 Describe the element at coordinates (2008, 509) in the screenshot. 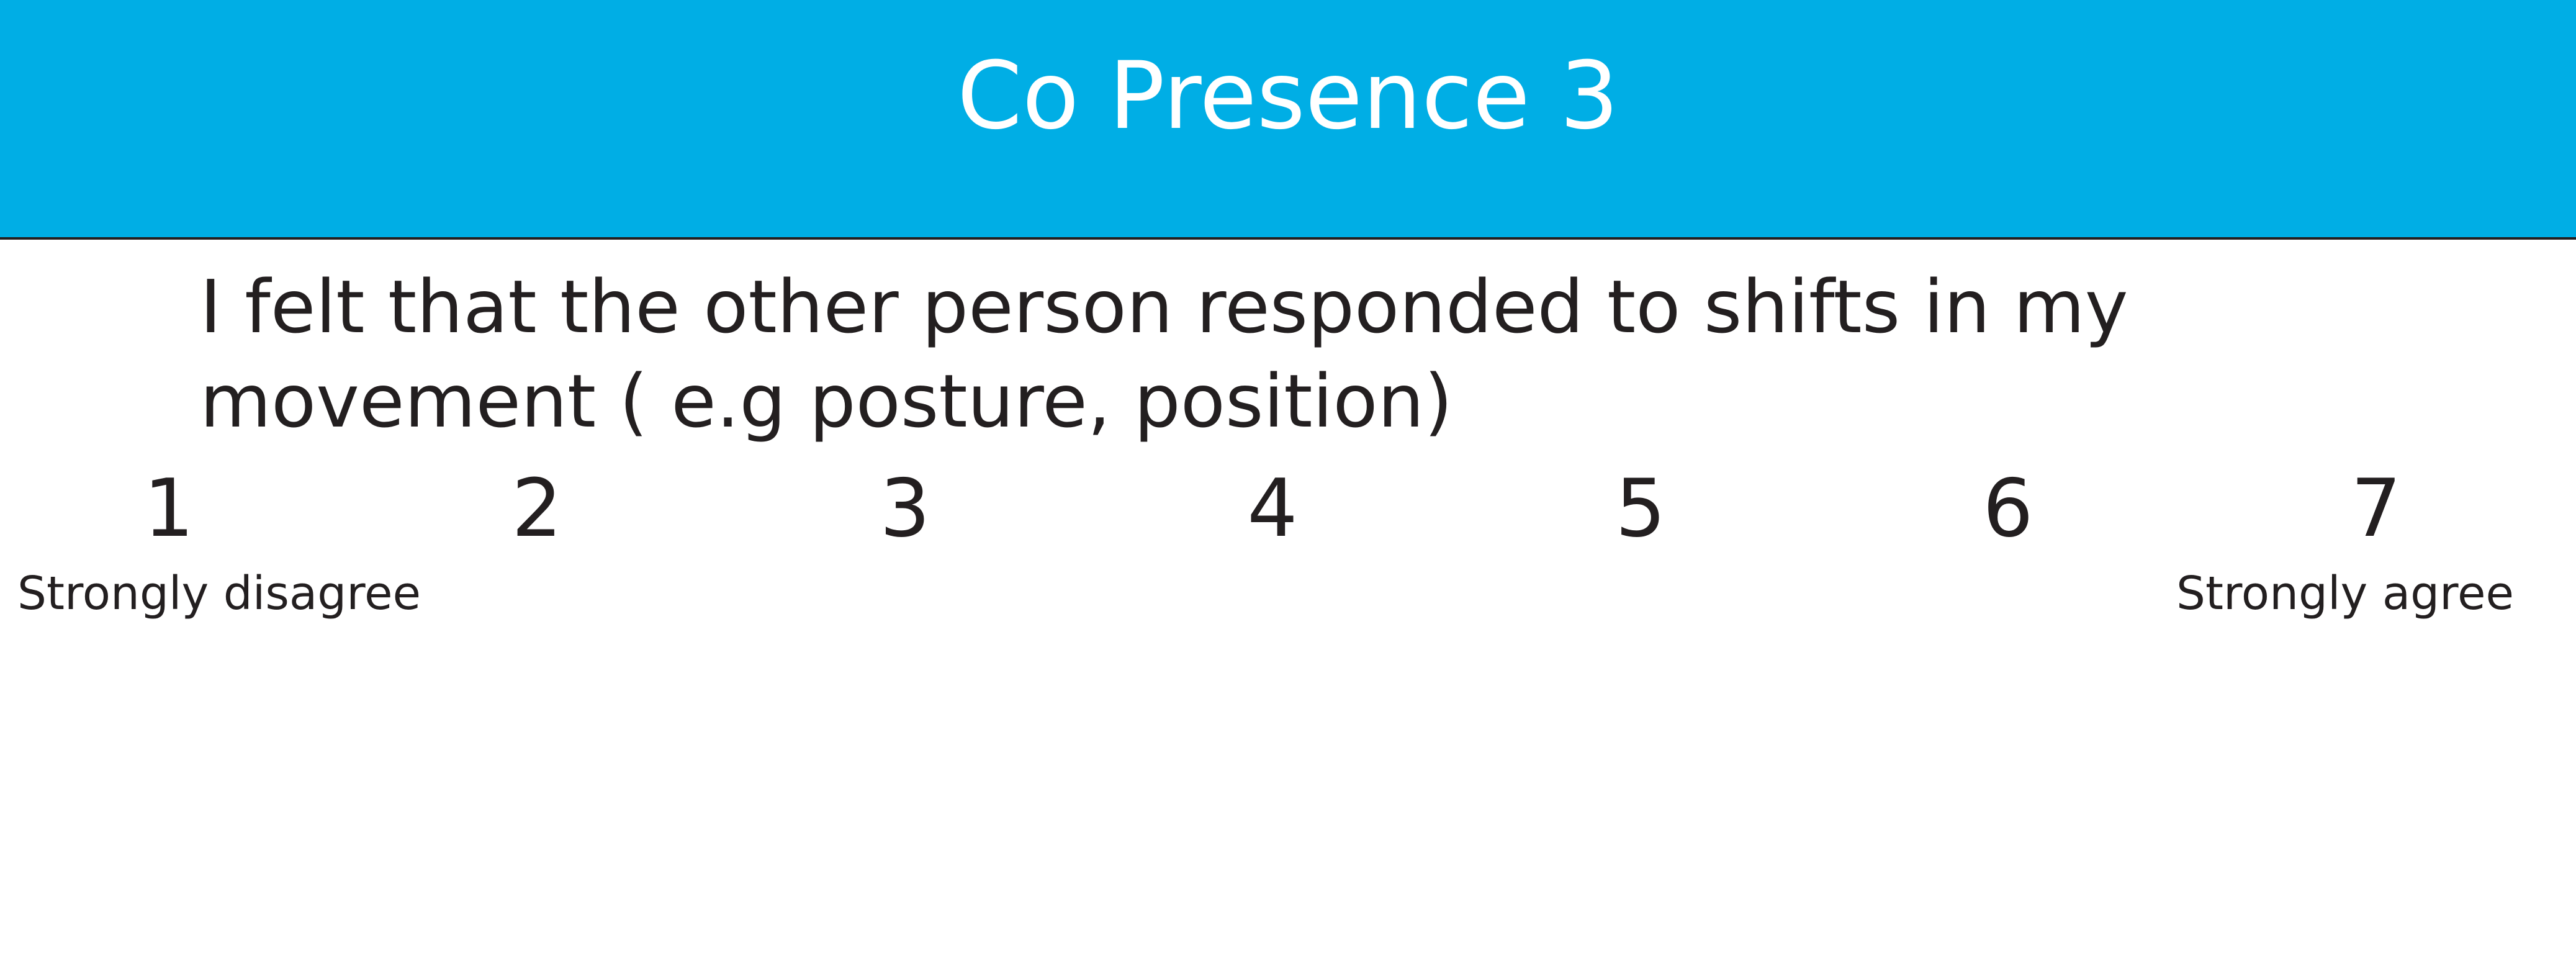

I see `scale-option-6: 6` at that location.